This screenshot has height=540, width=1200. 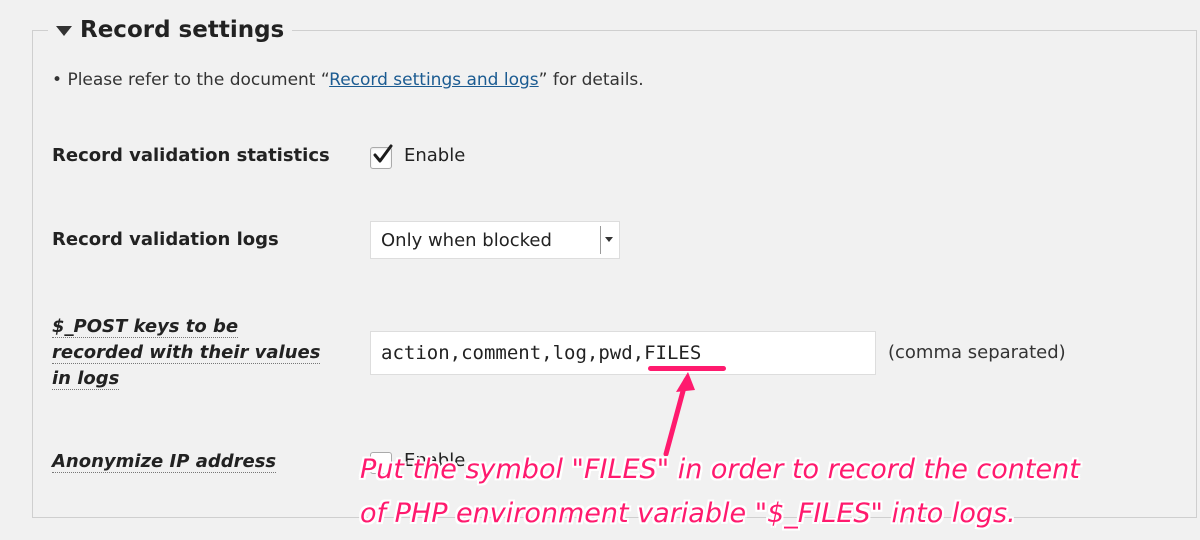 I want to click on document-link: Record settings and logs, so click(x=434, y=80).